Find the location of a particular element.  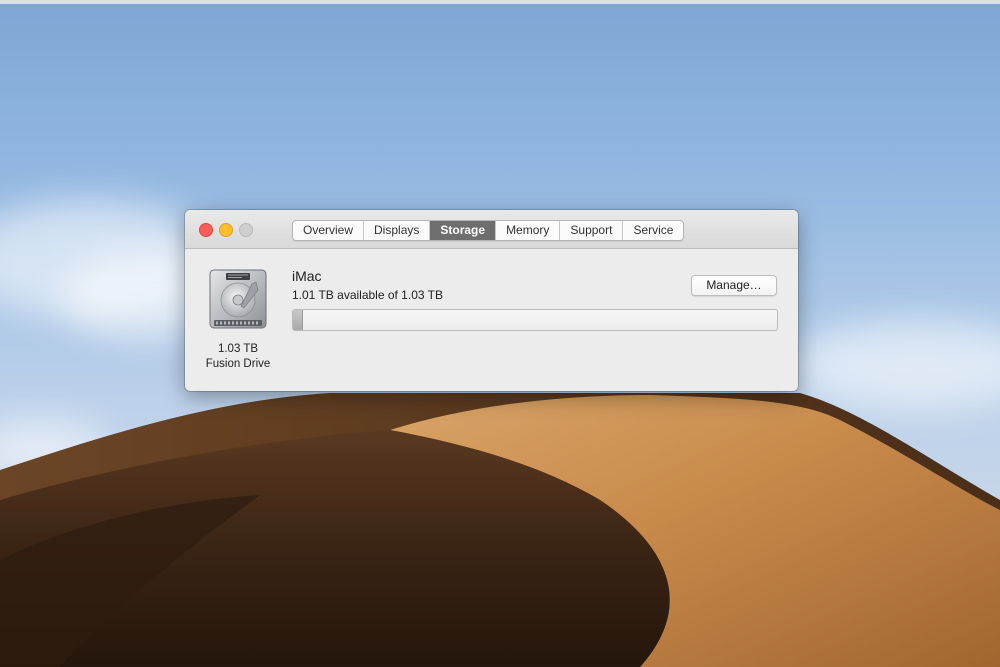

storage-usage-fill is located at coordinates (298, 320).